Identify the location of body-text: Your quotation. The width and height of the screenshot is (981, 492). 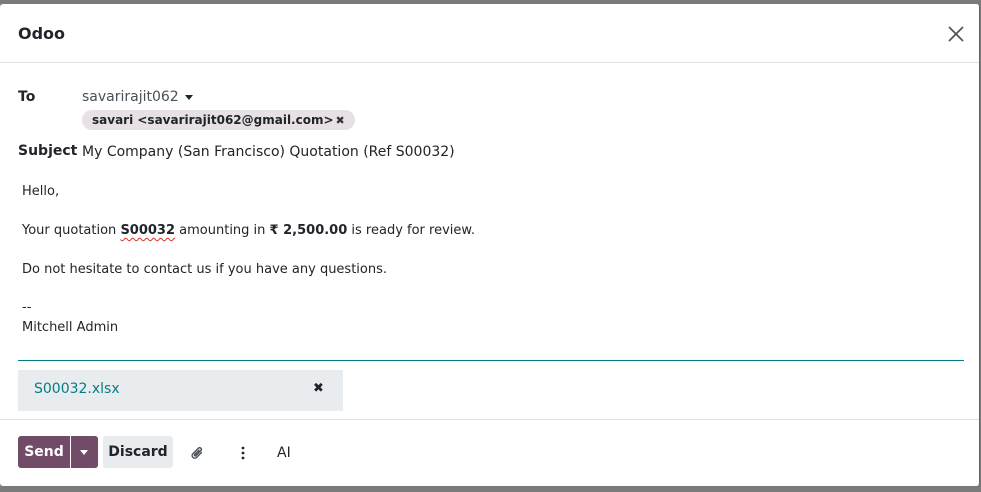
(71, 230).